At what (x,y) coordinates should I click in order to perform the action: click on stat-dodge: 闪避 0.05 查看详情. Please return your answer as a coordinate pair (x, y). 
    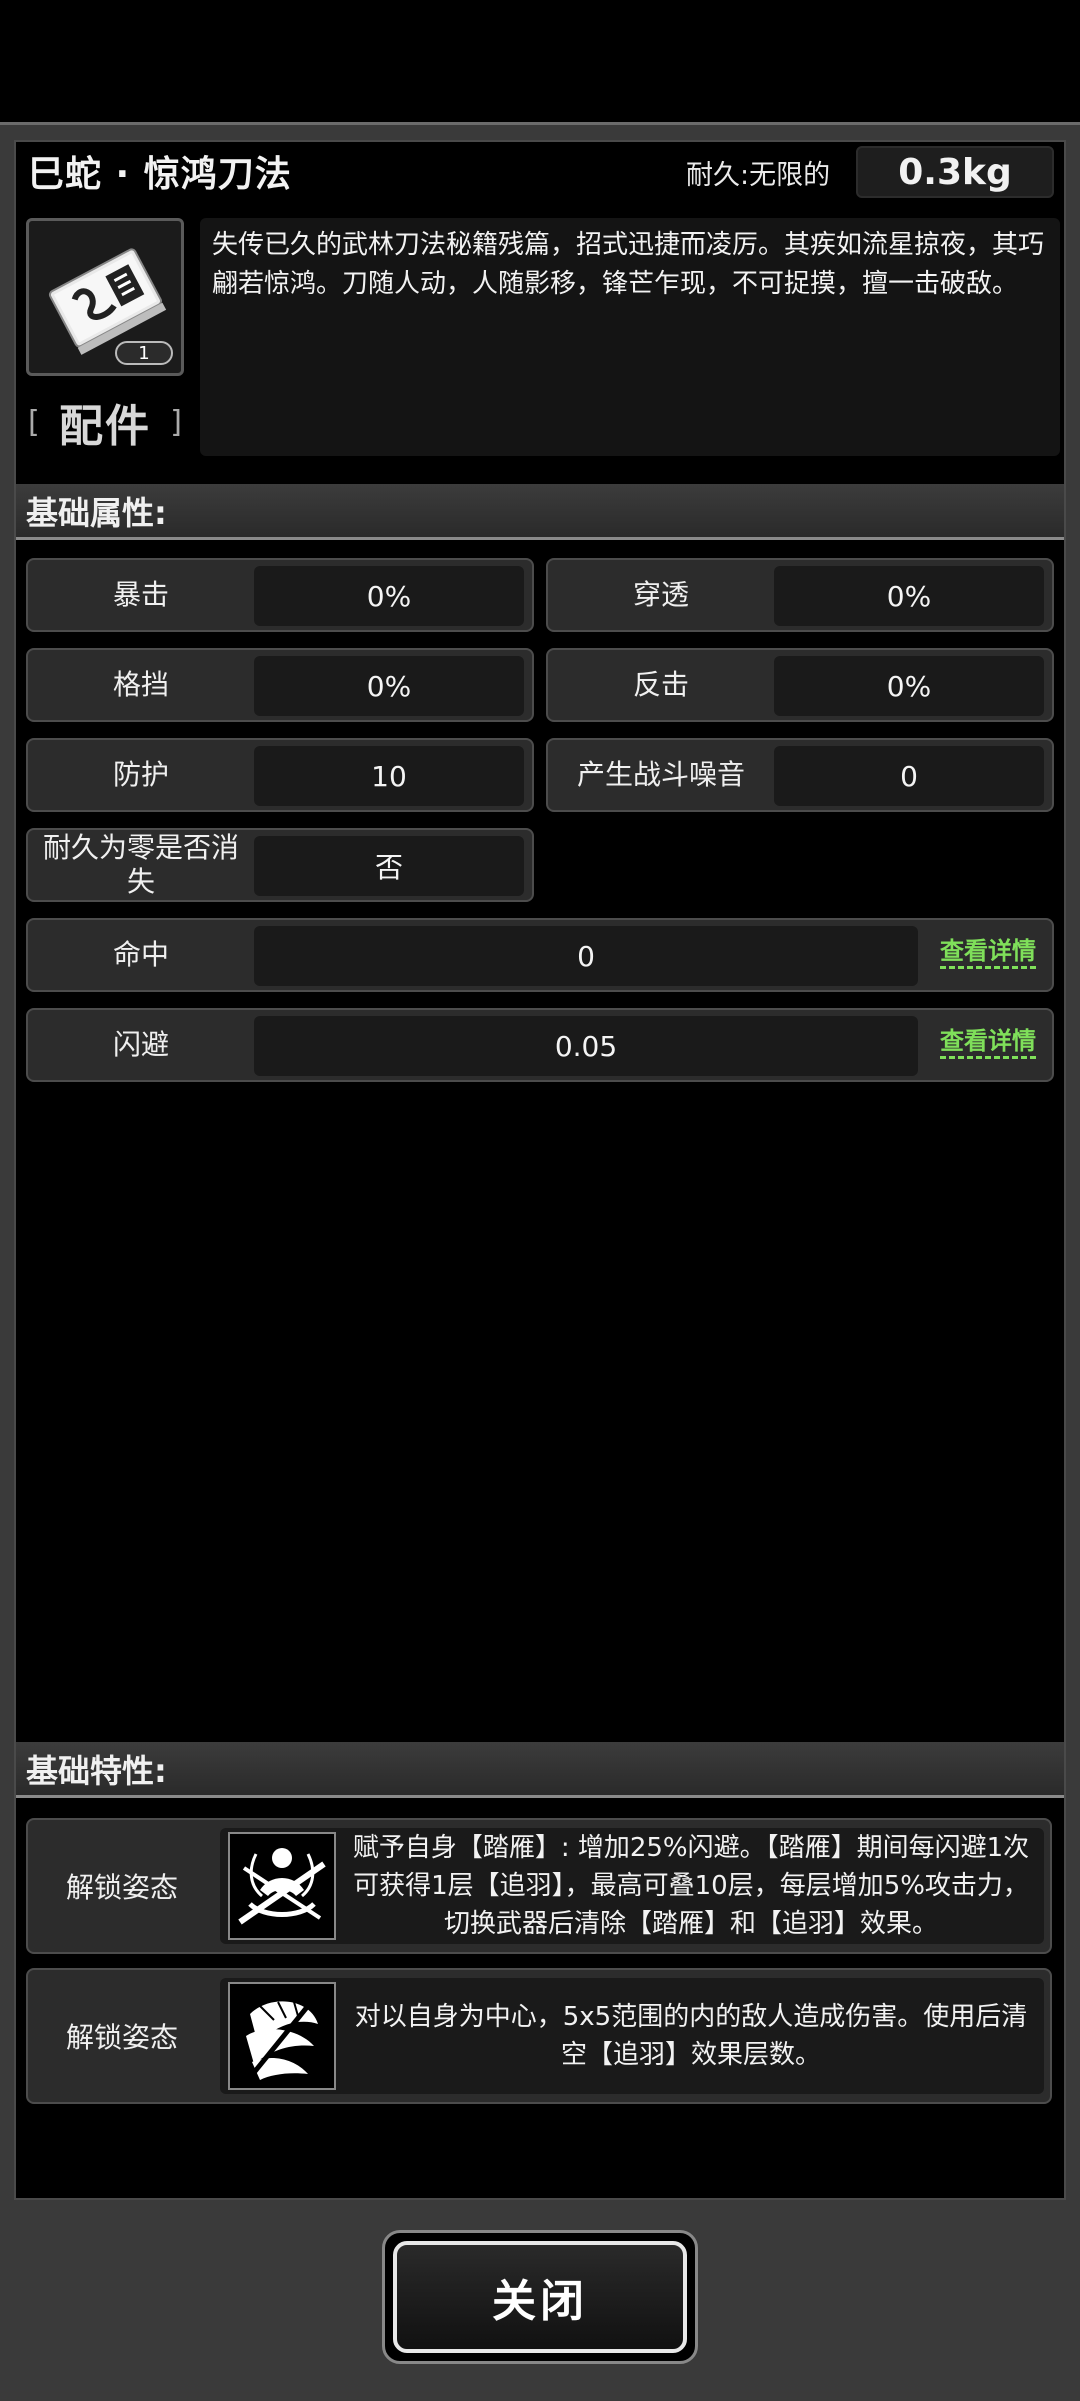
    Looking at the image, I should click on (540, 1045).